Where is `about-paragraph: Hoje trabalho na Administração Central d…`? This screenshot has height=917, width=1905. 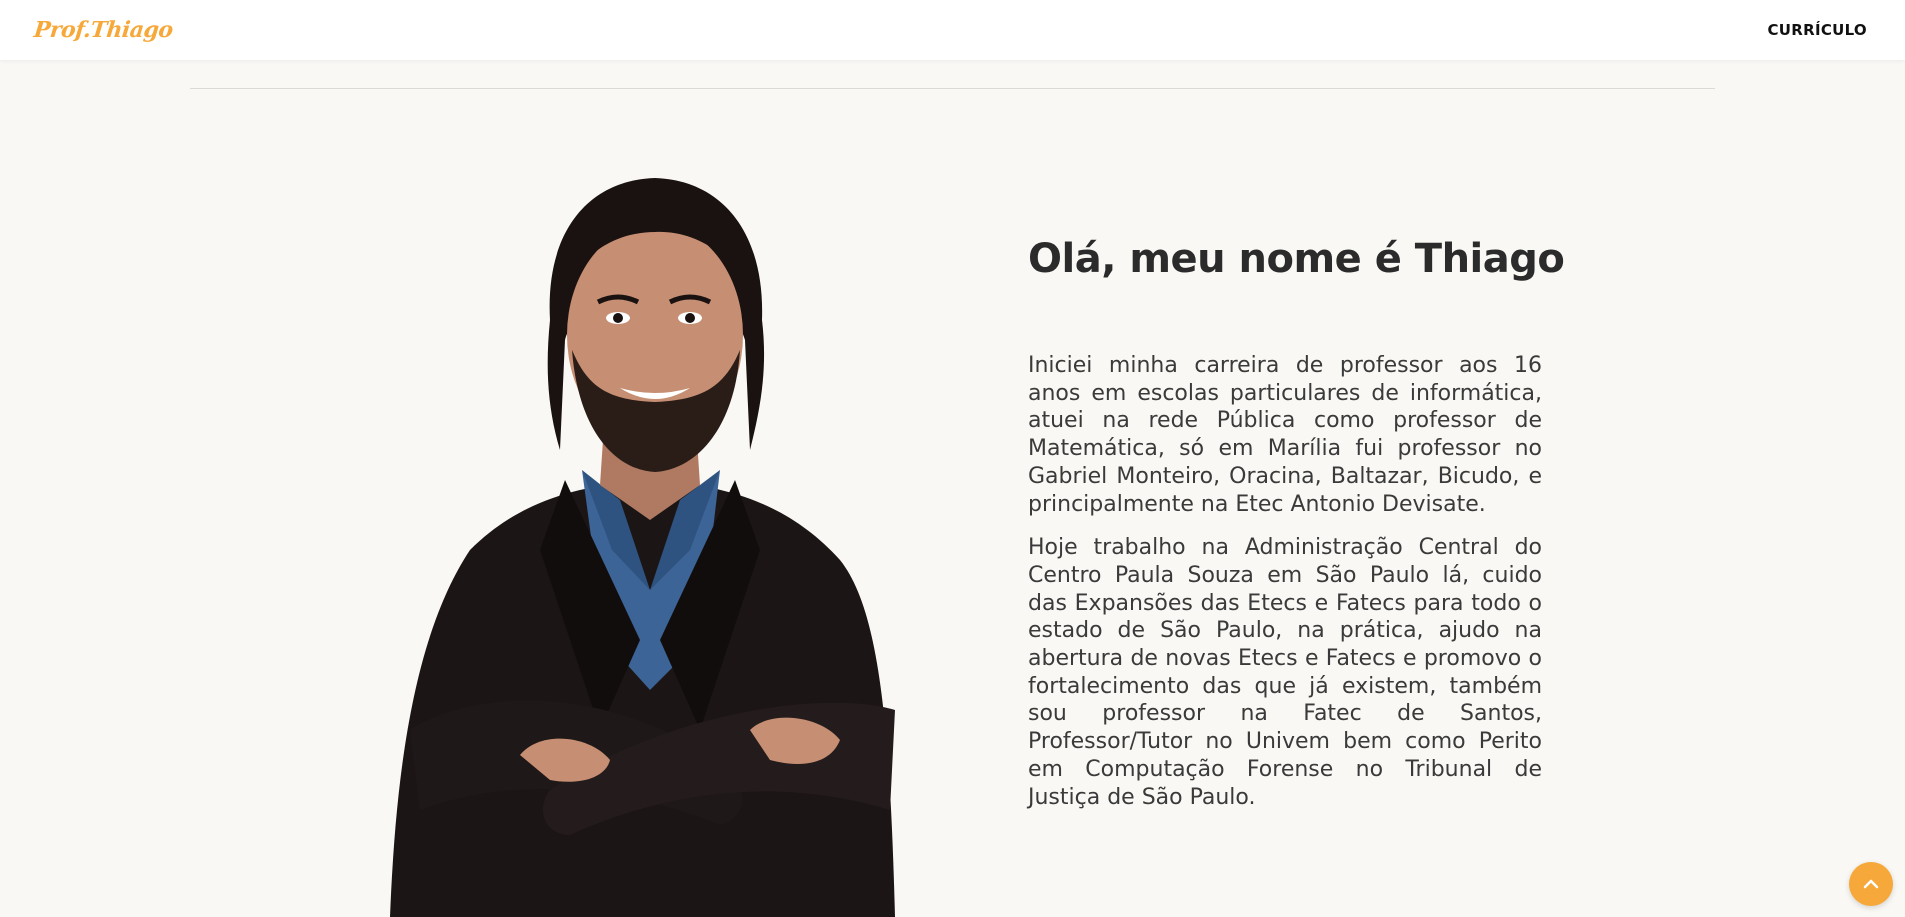
about-paragraph: Hoje trabalho na Administração Central d… is located at coordinates (1285, 672).